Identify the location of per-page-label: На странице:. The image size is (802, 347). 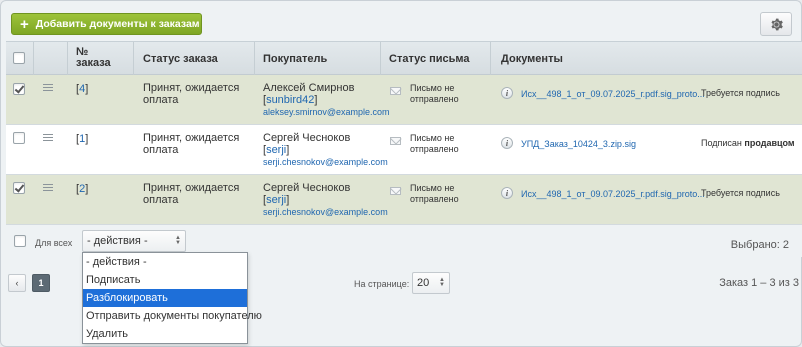
(382, 284).